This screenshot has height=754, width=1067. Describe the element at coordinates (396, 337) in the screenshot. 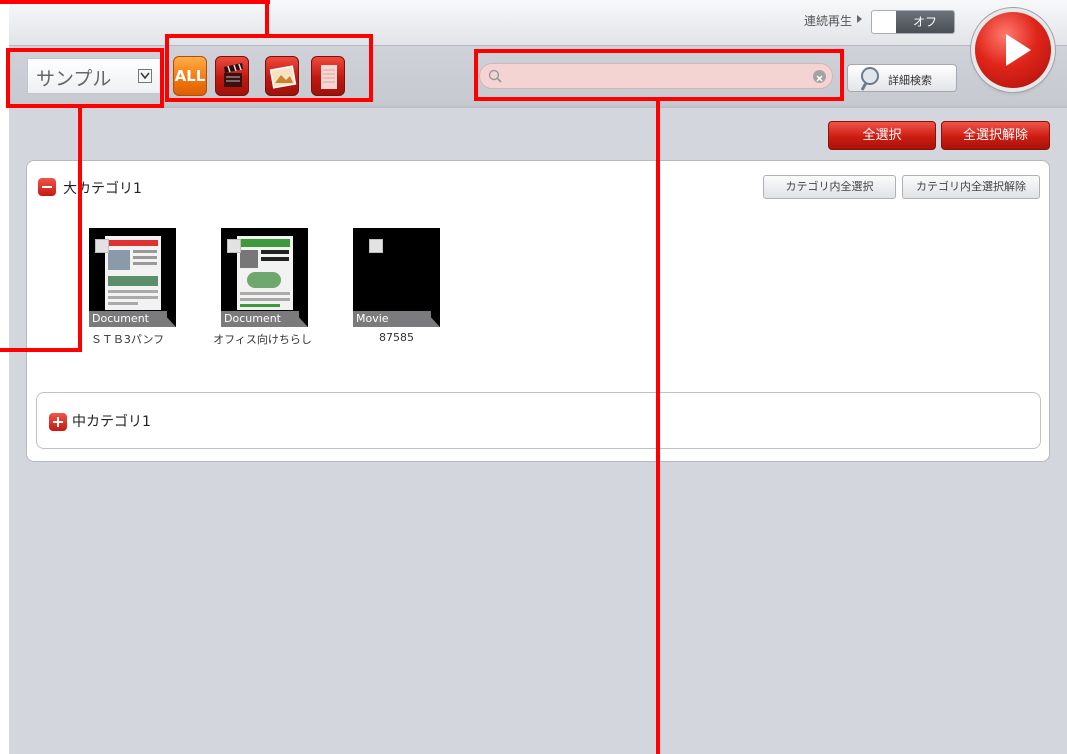

I see `item-caption: 87585` at that location.